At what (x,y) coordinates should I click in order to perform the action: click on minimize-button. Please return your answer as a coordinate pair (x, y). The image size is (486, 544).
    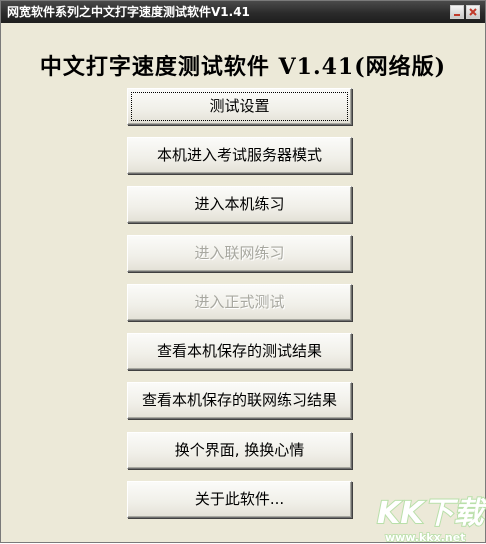
    Looking at the image, I should click on (457, 12).